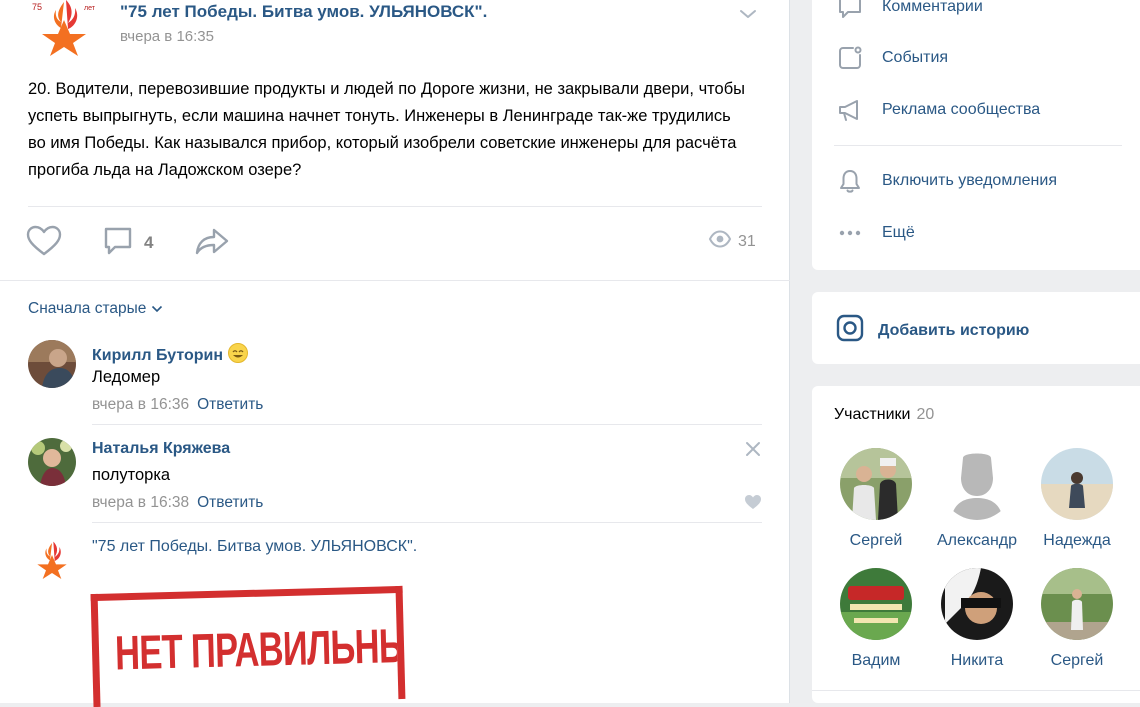 Image resolution: width=1140 pixels, height=707 pixels. I want to click on add-story-card: Добавить историю, so click(976, 328).